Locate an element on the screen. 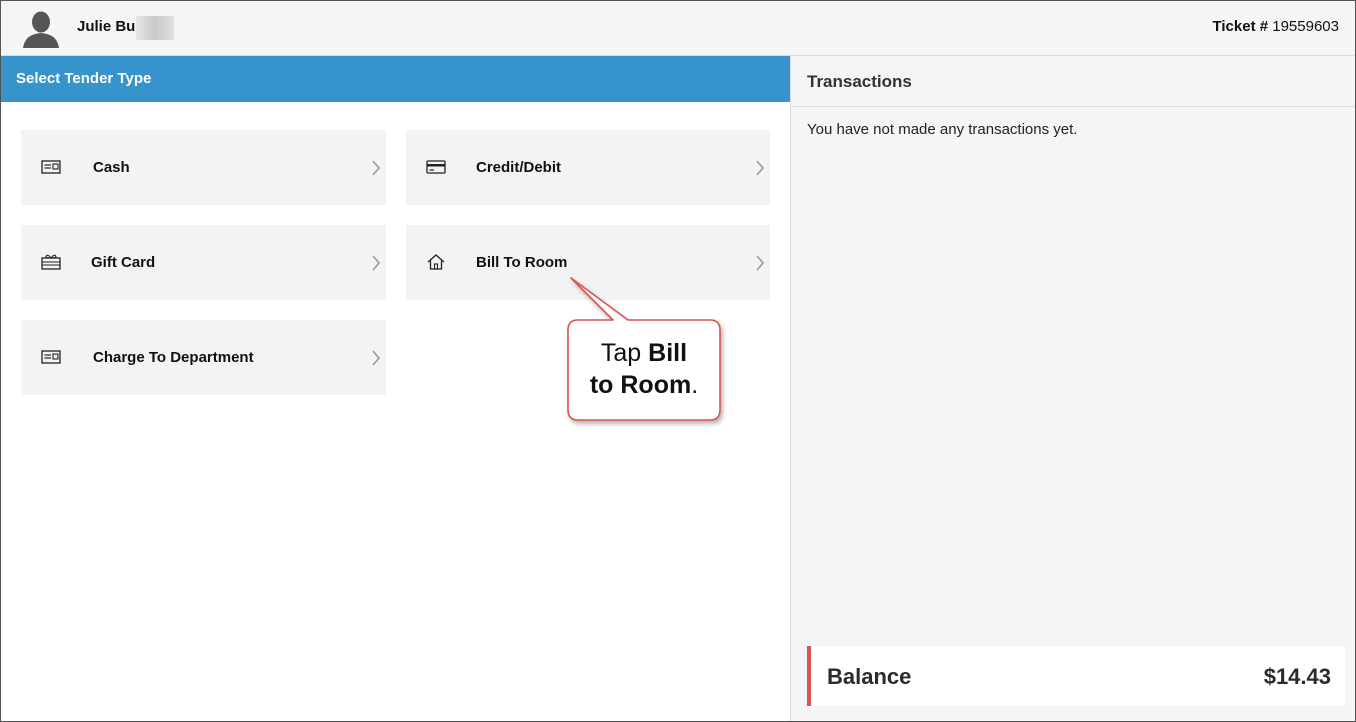 Image resolution: width=1356 pixels, height=722 pixels. top-header: Julie Bu Ticket # 19559603 is located at coordinates (678, 28).